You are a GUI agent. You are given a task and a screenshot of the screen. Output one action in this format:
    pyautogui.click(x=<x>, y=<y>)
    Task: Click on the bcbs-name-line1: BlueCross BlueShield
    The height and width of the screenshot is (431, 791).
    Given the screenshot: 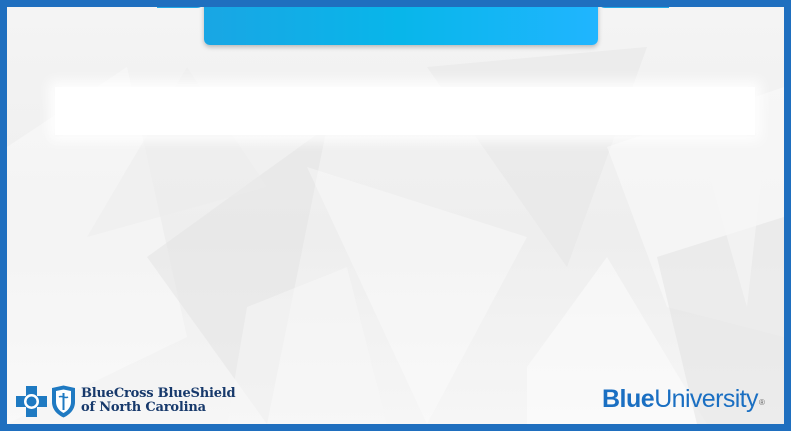 What is the action you would take?
    pyautogui.click(x=158, y=393)
    